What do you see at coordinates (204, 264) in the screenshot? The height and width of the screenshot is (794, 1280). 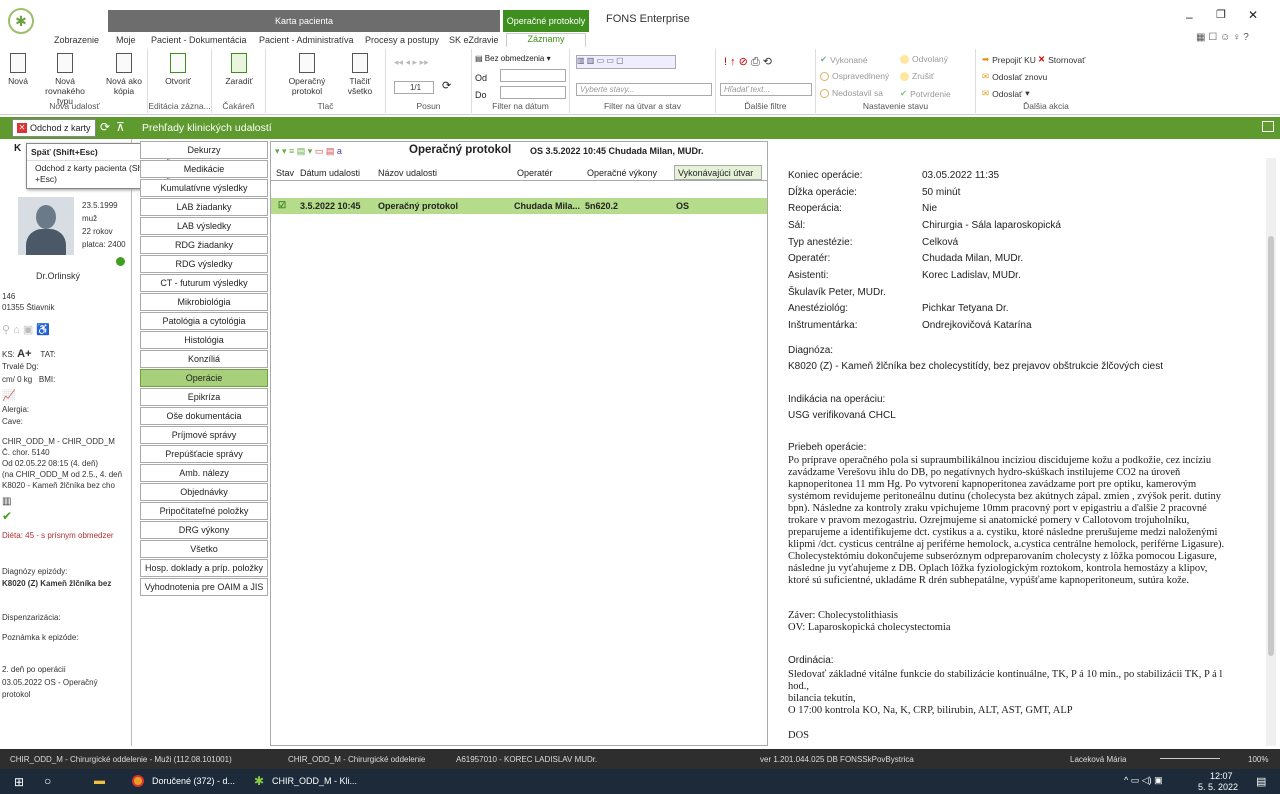 I see `nav-rdg-vysledky: RDG výsledky` at bounding box center [204, 264].